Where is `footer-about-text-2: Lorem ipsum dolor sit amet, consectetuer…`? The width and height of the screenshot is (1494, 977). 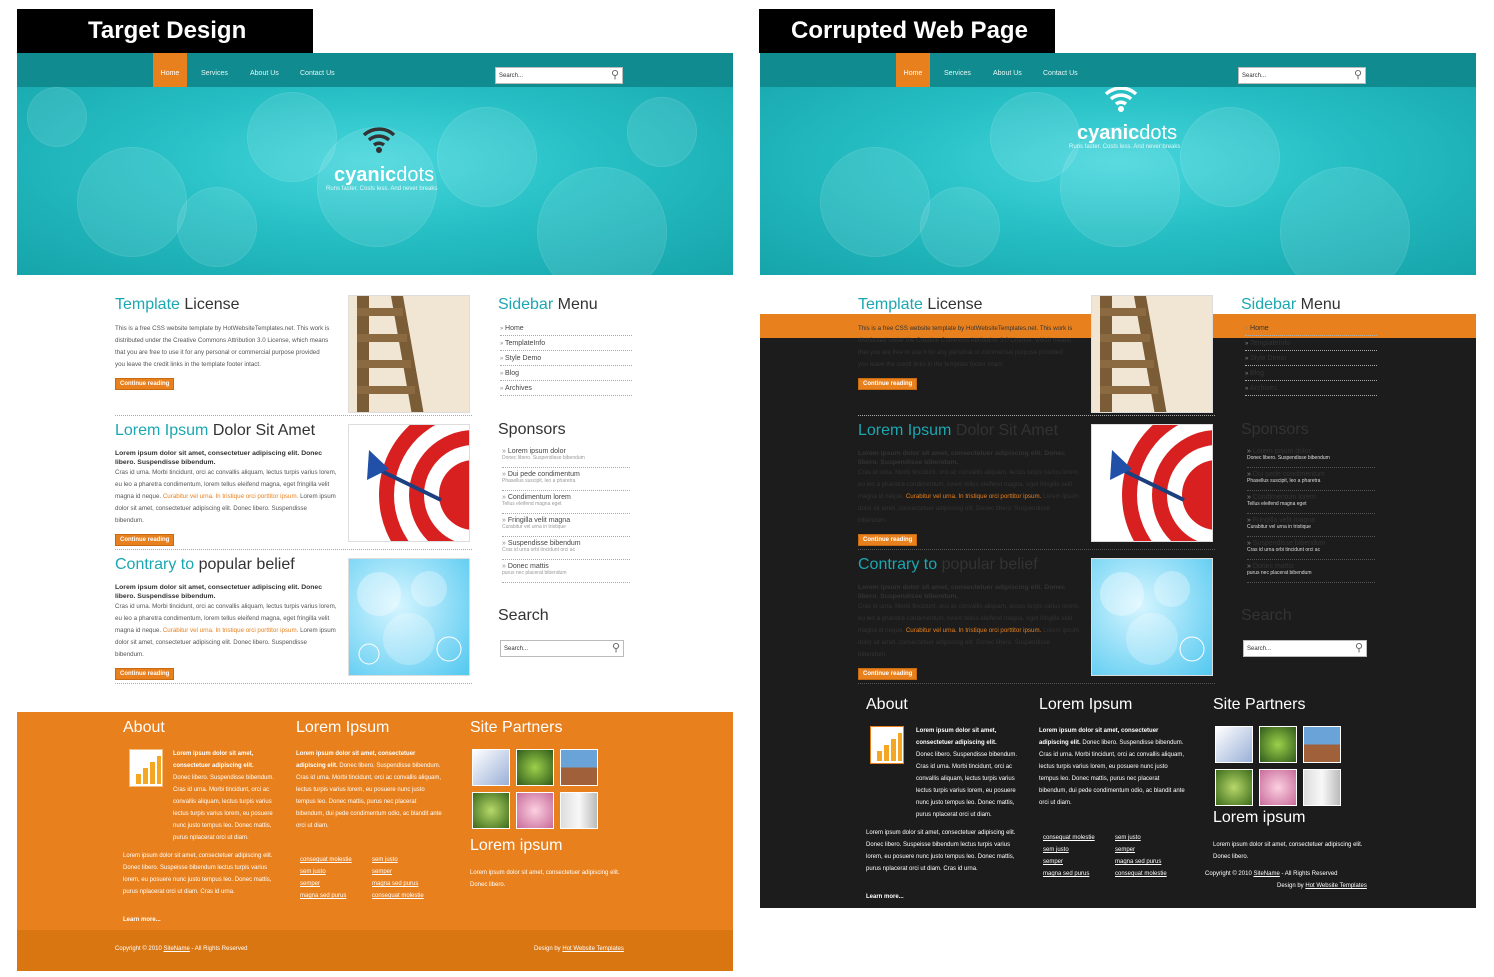 footer-about-text-2: Lorem ipsum dolor sit amet, consectetuer… is located at coordinates (198, 874).